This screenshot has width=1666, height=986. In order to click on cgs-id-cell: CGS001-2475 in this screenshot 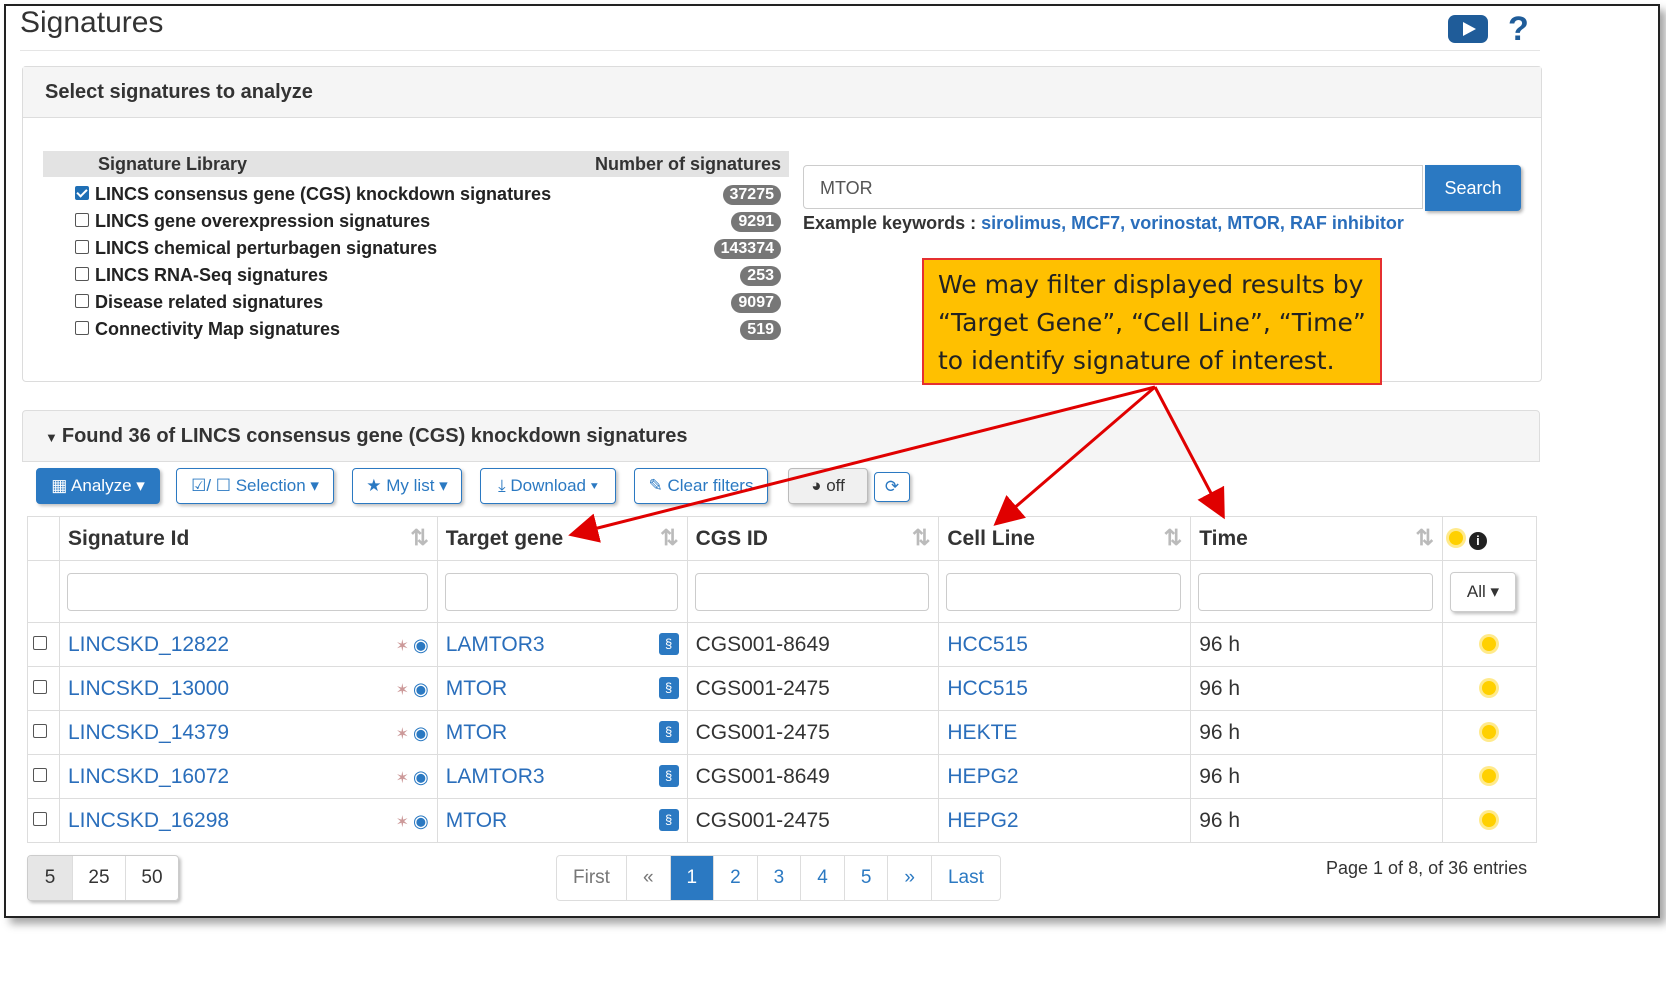, I will do `click(813, 688)`.